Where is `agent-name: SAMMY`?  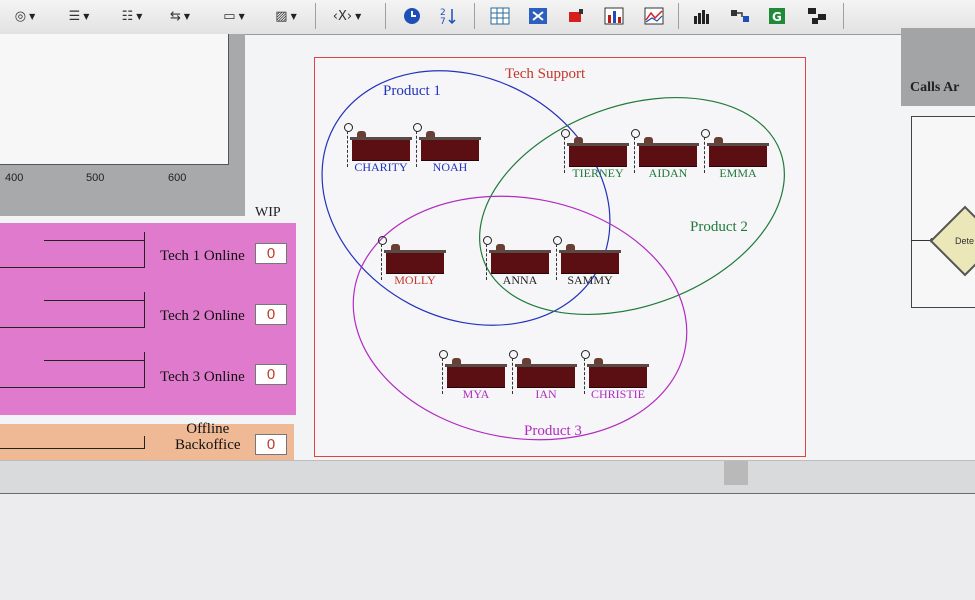
agent-name: SAMMY is located at coordinates (590, 280).